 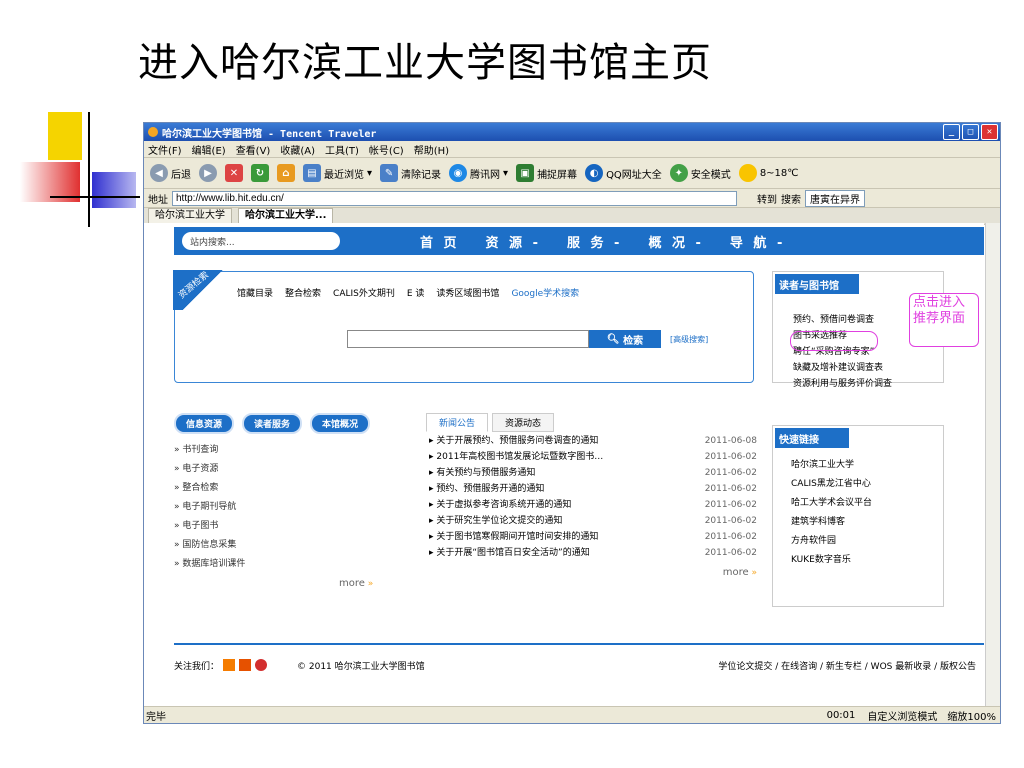 What do you see at coordinates (992, 465) in the screenshot?
I see `vertical-scrollbar` at bounding box center [992, 465].